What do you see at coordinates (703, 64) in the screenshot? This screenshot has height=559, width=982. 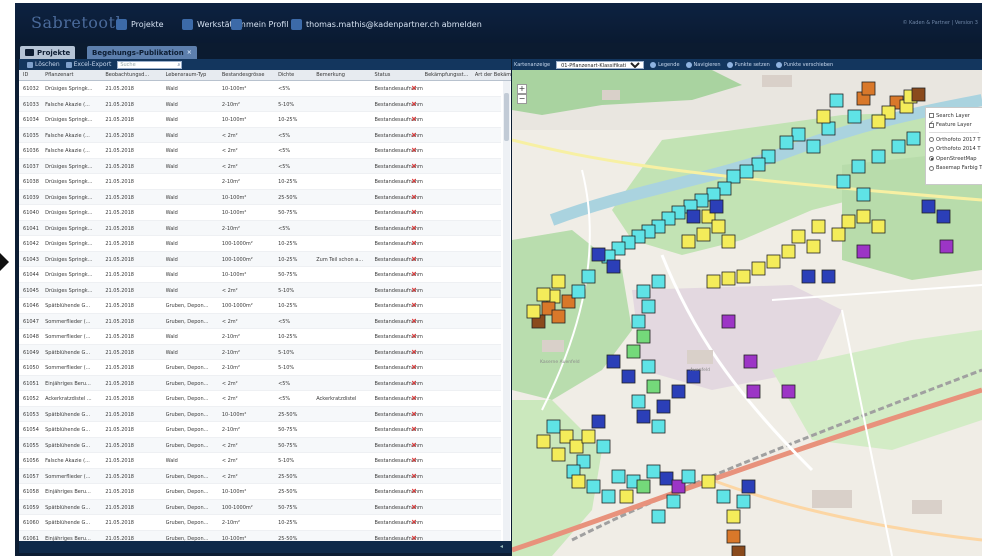 I see `navigate-button: Navigieren` at bounding box center [703, 64].